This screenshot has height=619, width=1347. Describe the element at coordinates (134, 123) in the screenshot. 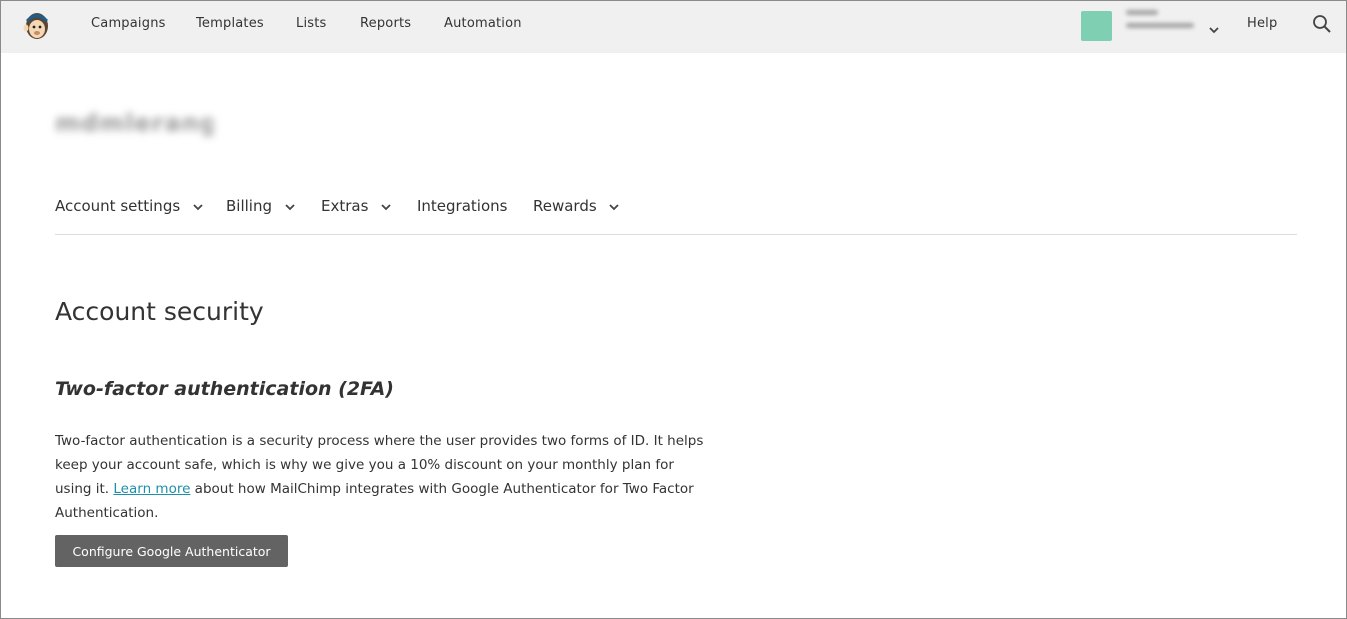

I see `account-org-name-redacted: mdmlerange` at that location.